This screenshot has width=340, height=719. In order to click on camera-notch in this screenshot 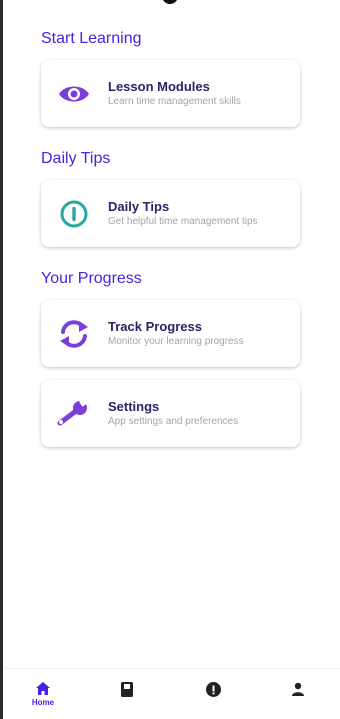, I will do `click(170, 2)`.